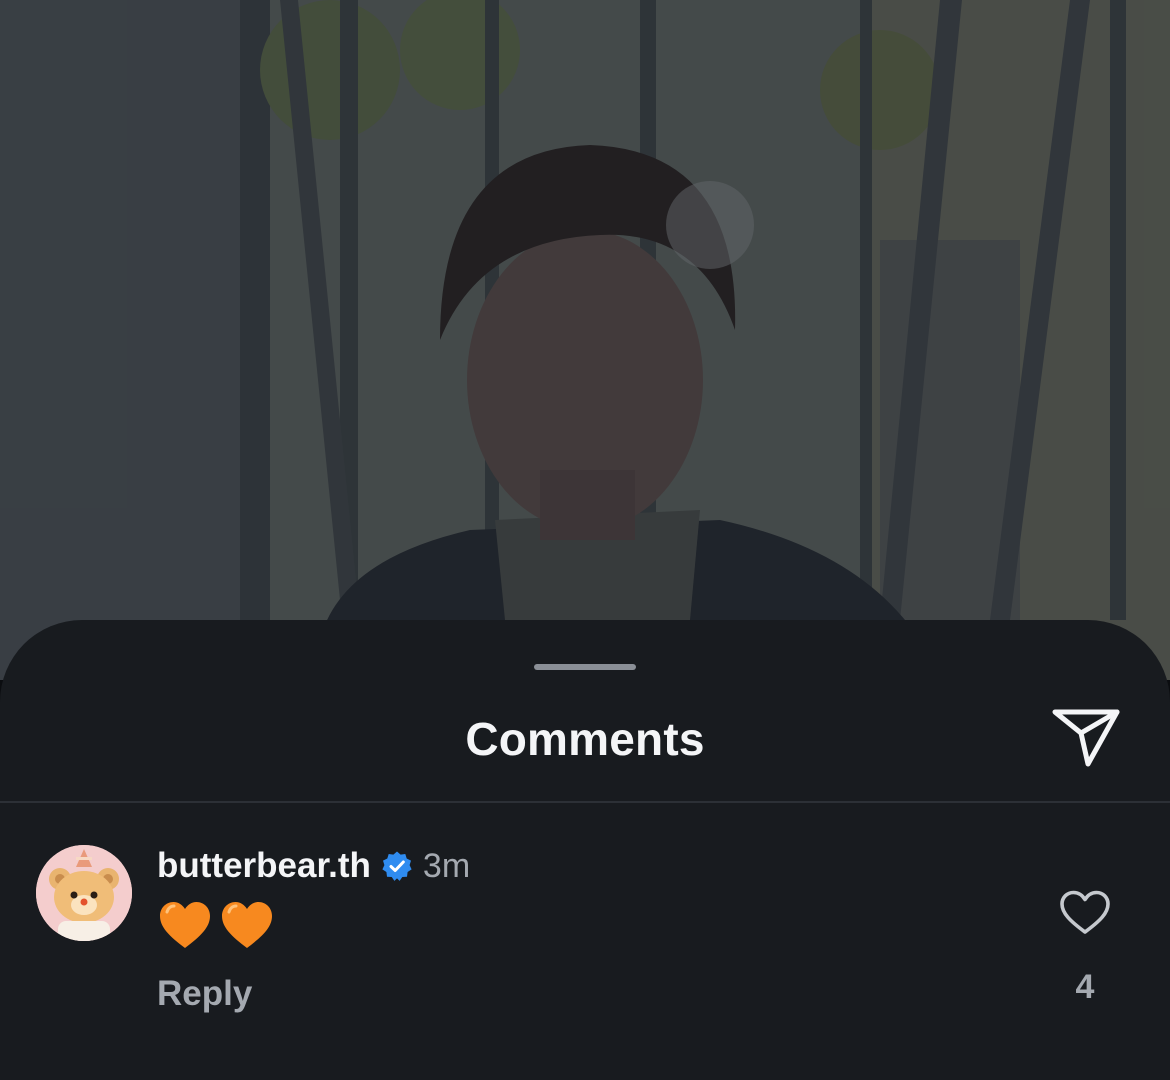  I want to click on comment-text, so click(216, 926).